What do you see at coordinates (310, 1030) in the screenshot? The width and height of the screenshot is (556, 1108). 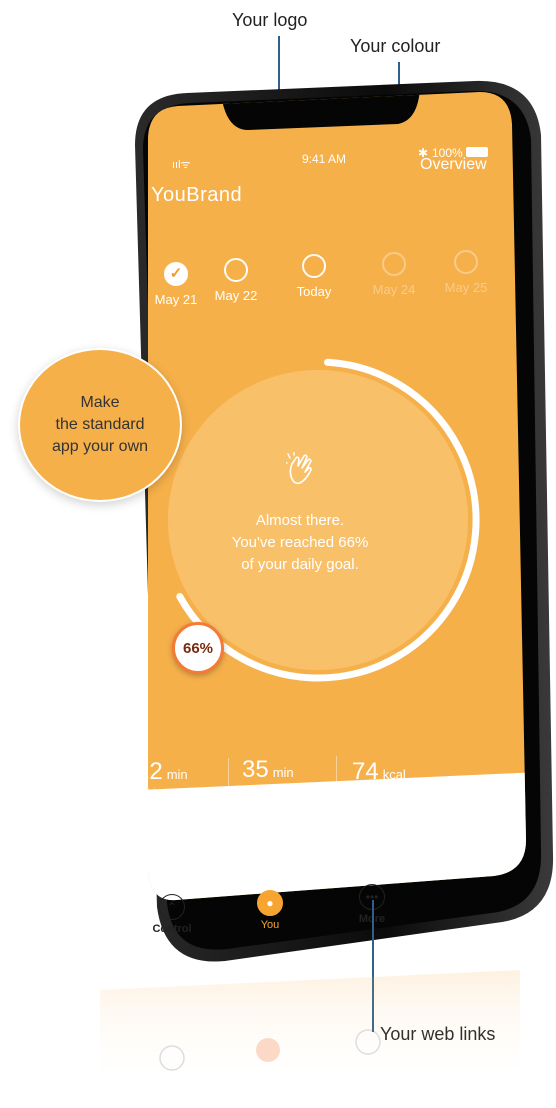 I see `phone-reflection` at bounding box center [310, 1030].